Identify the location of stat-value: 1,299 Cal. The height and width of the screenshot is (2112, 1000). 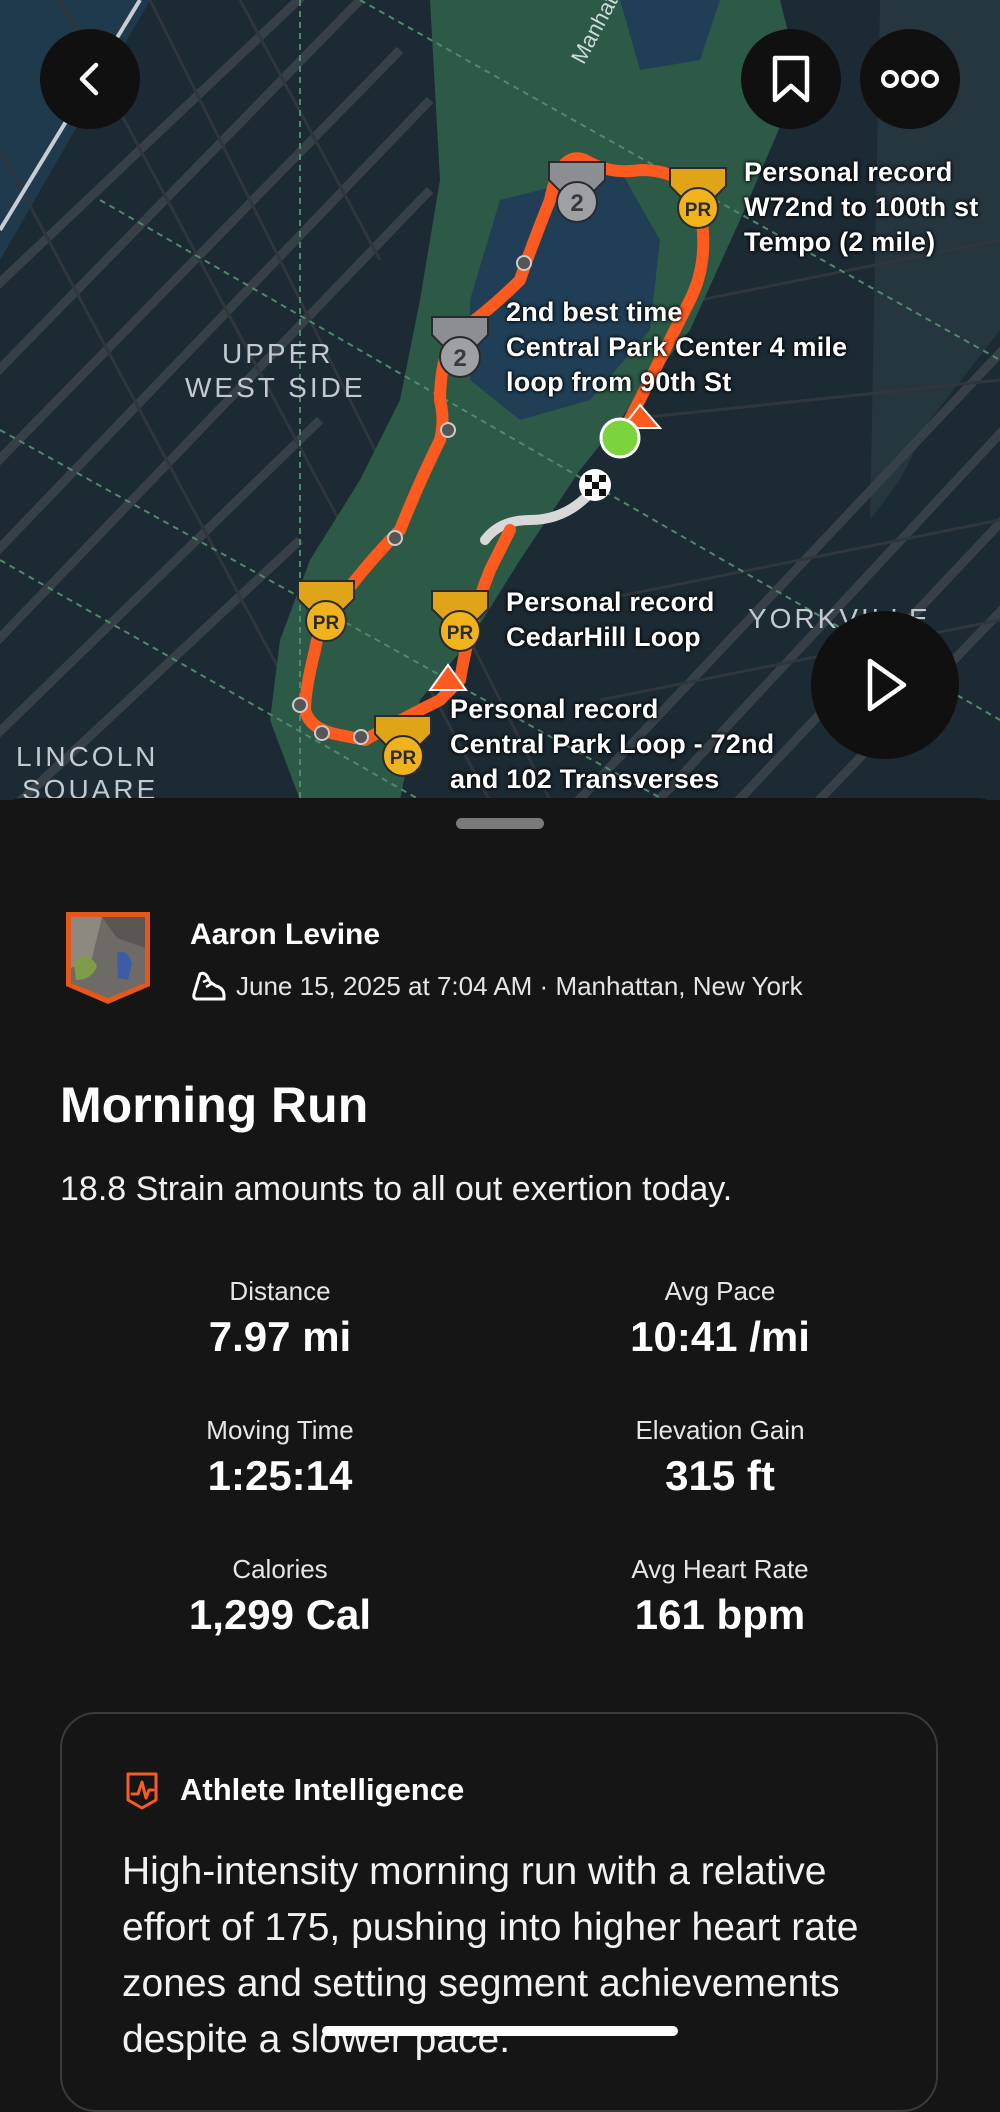
(280, 1614).